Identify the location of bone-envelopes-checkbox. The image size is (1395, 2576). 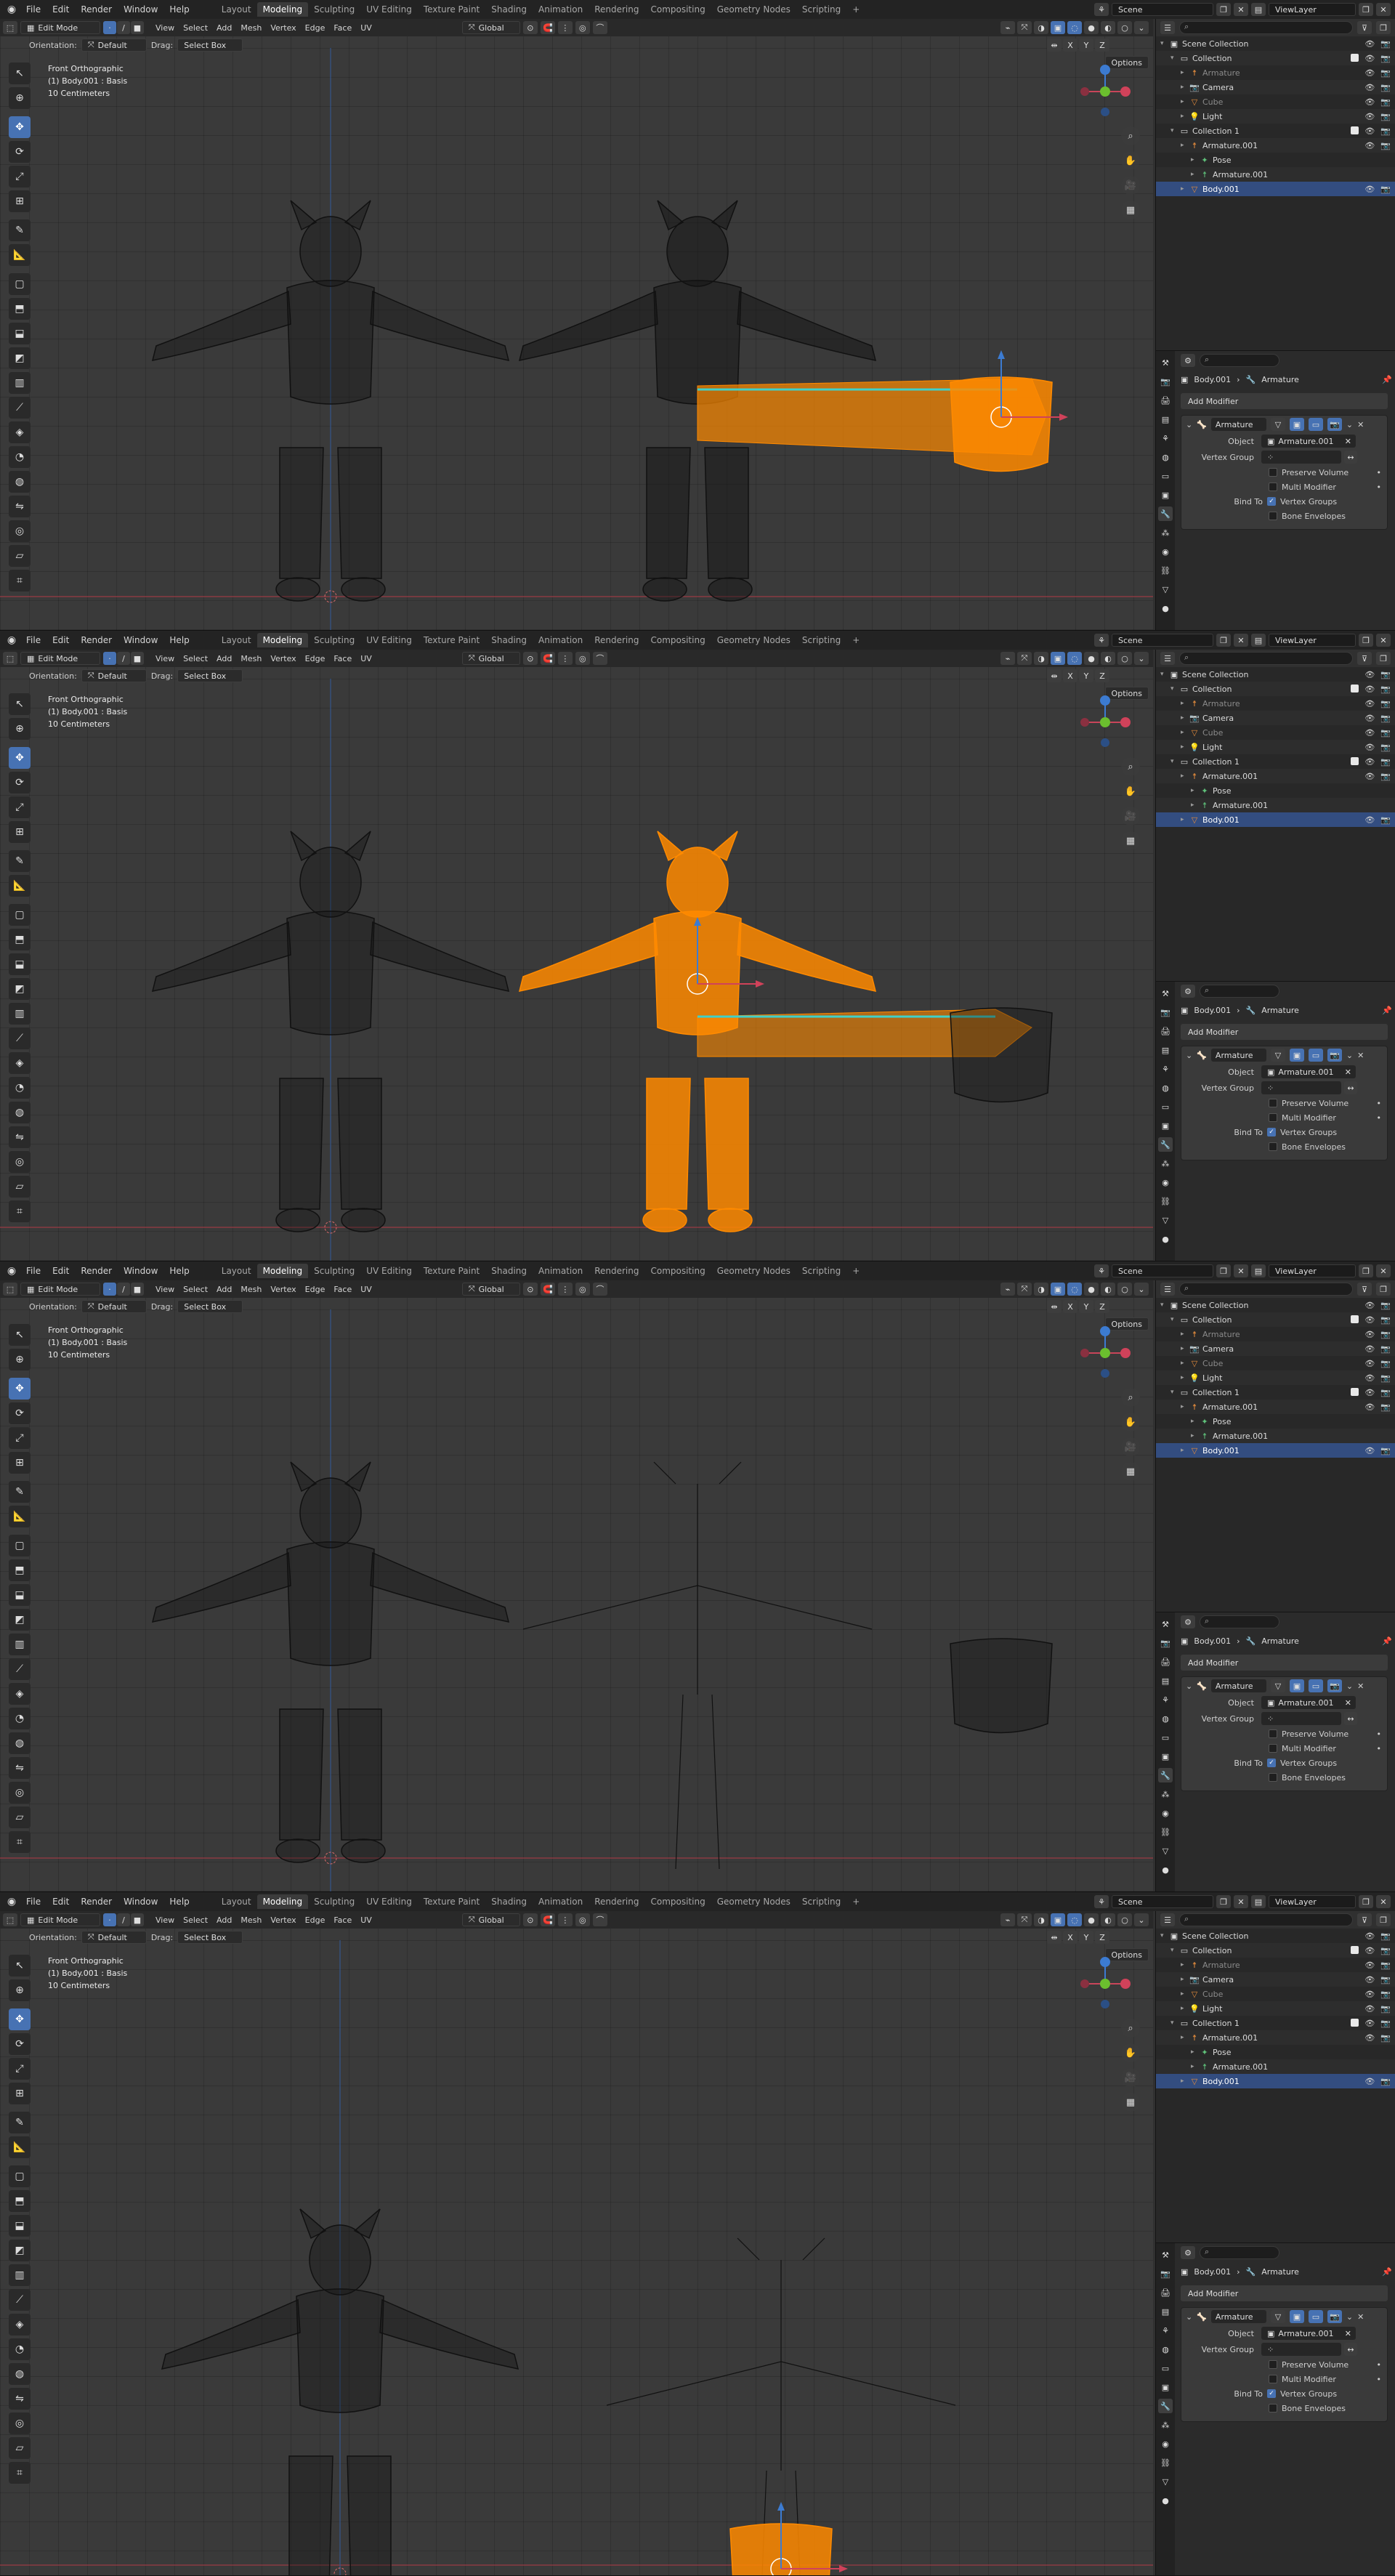
(1273, 1147).